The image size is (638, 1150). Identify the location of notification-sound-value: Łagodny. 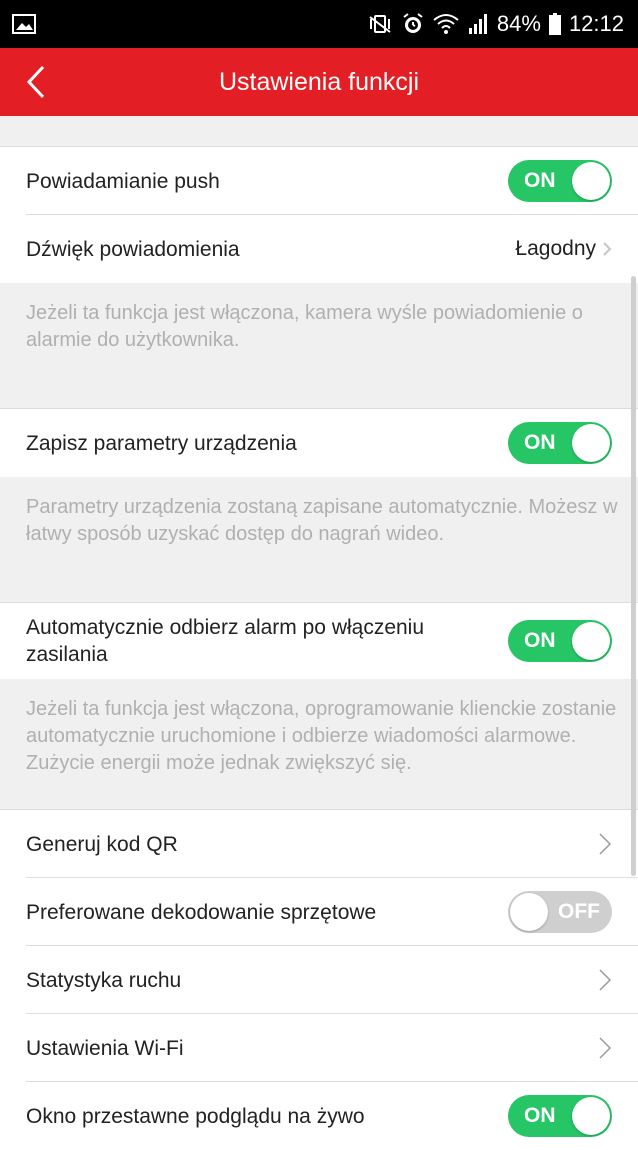
(555, 248).